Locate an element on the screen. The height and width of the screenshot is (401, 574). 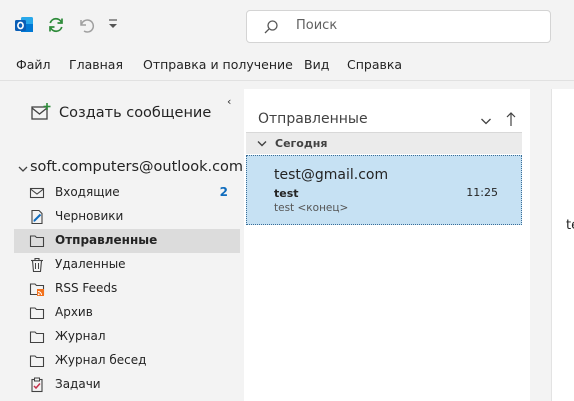
search-icon is located at coordinates (271, 27).